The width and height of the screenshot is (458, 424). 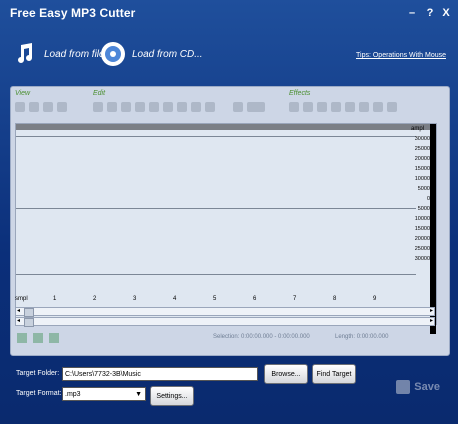 What do you see at coordinates (112, 107) in the screenshot?
I see `select-end-icon` at bounding box center [112, 107].